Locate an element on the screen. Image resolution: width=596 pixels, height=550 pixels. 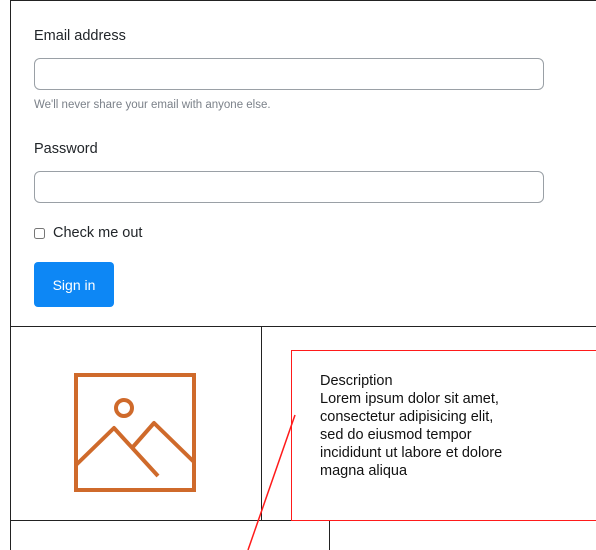
row-divider-top is located at coordinates (303, 326).